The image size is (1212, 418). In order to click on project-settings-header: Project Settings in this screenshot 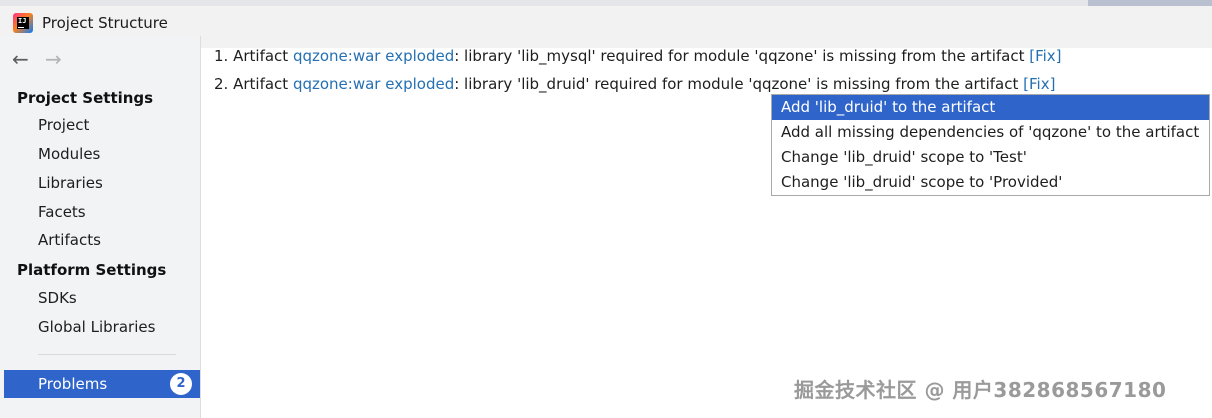, I will do `click(85, 98)`.